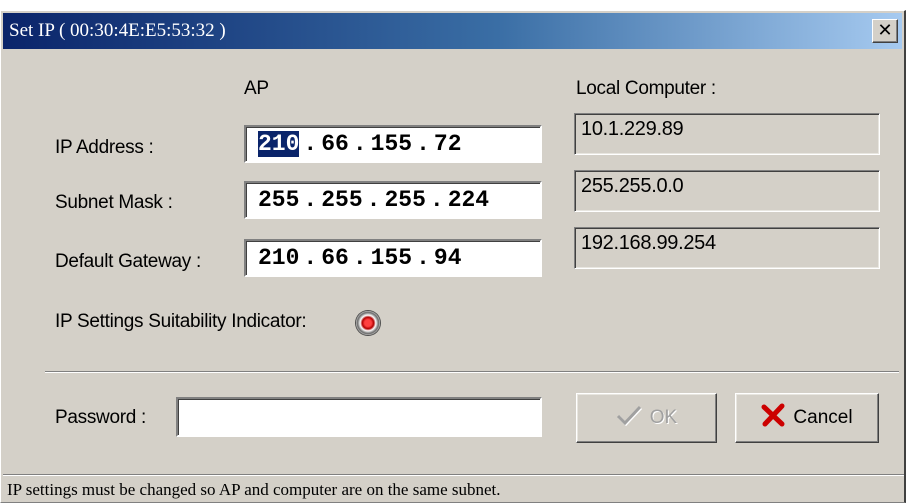  What do you see at coordinates (117, 30) in the screenshot?
I see `window-title: Set IP ( 00:30:4E:E5:53:32 )` at bounding box center [117, 30].